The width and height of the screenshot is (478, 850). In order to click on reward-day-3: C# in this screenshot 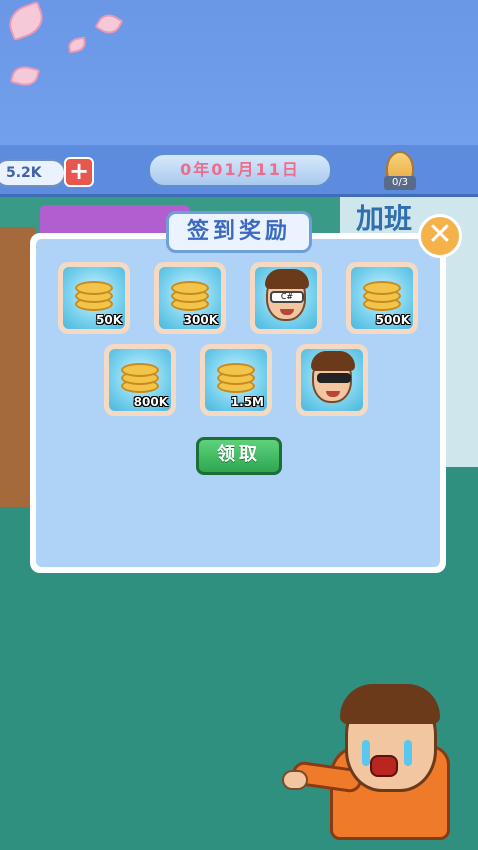, I will do `click(286, 298)`.